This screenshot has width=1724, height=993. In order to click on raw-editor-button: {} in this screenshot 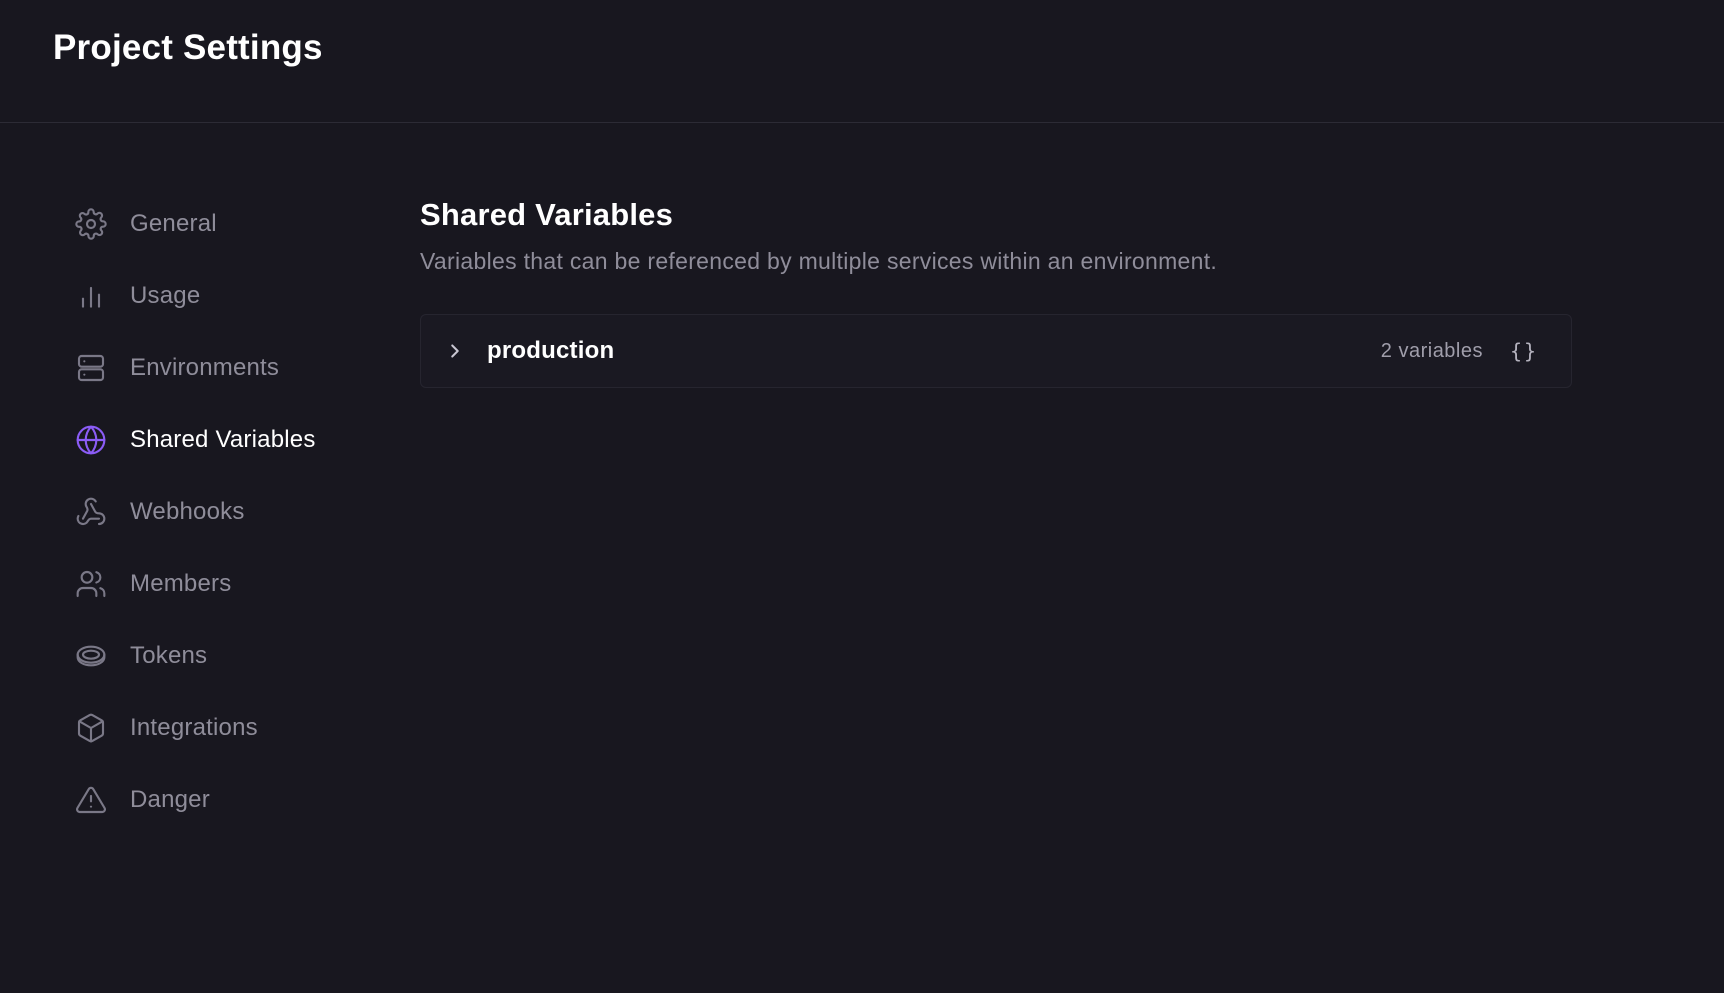, I will do `click(1524, 351)`.